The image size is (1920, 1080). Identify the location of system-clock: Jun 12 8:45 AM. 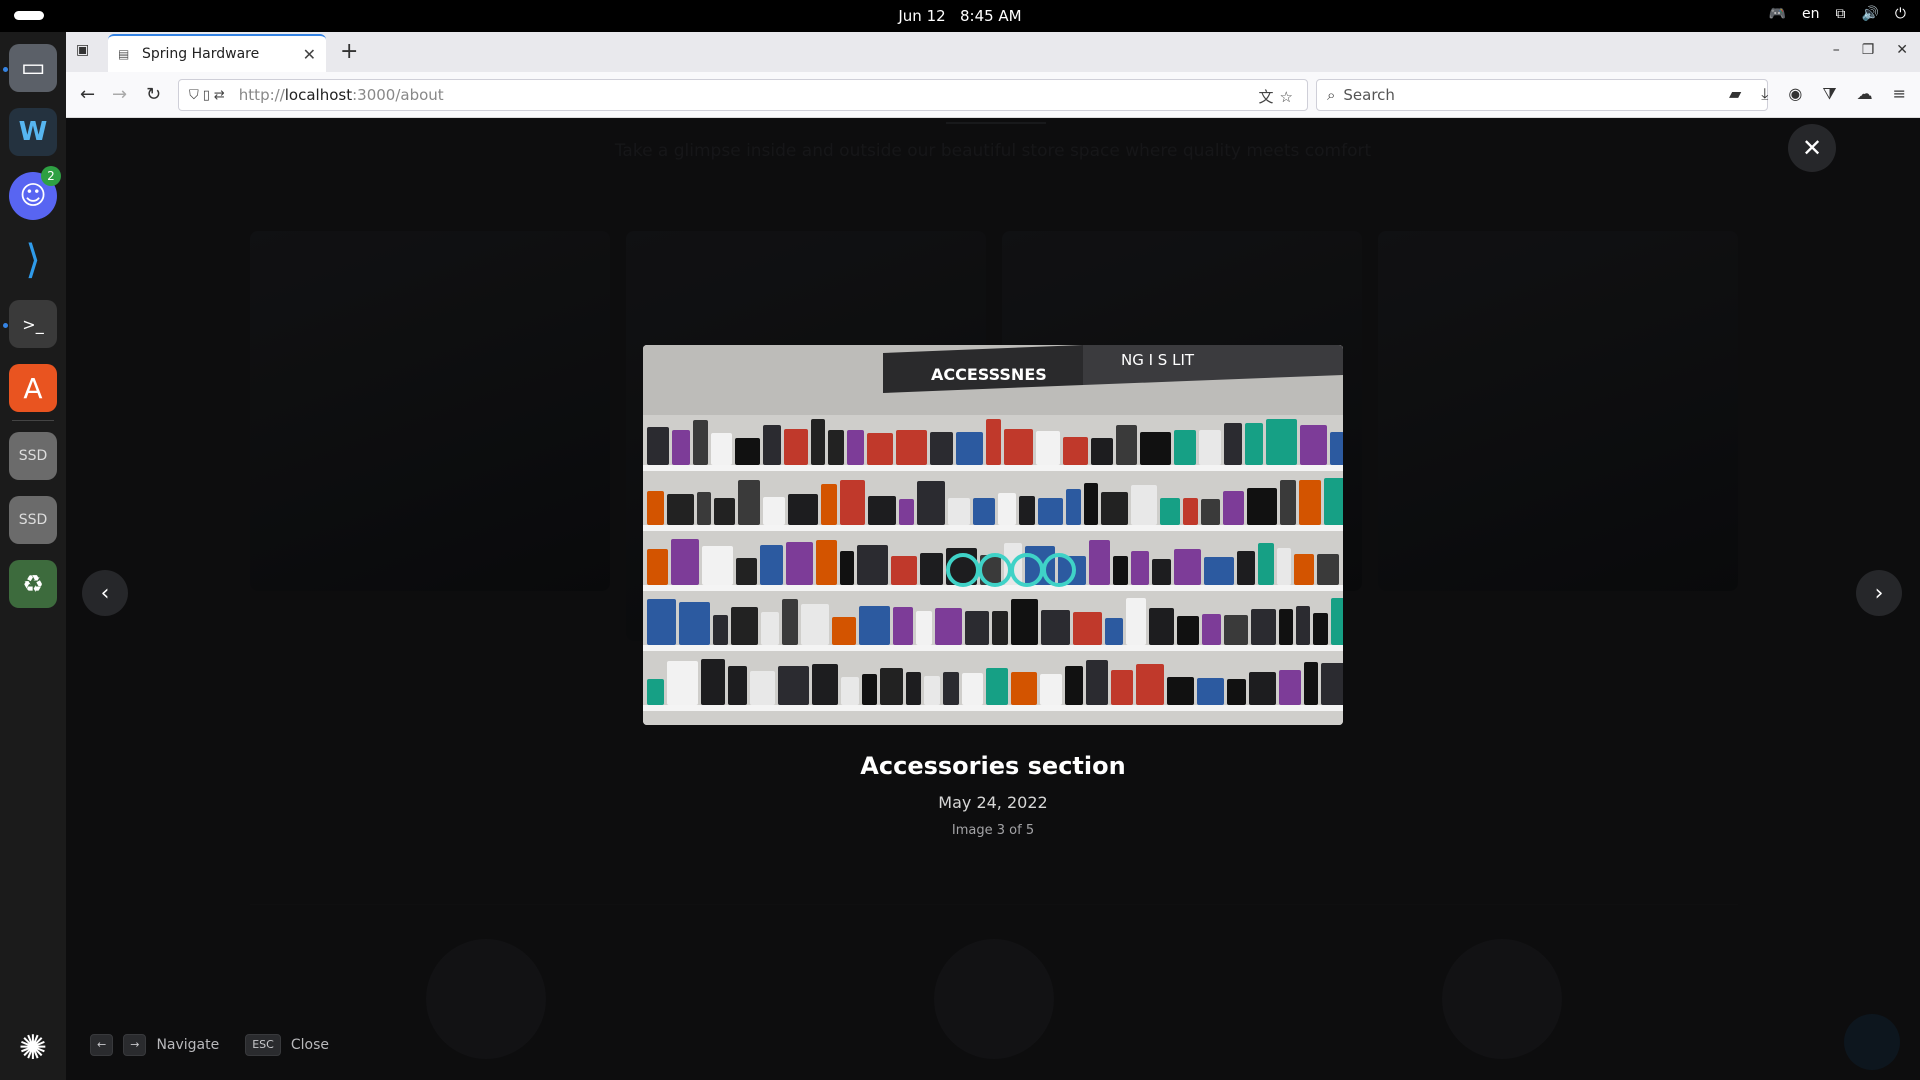
(960, 16).